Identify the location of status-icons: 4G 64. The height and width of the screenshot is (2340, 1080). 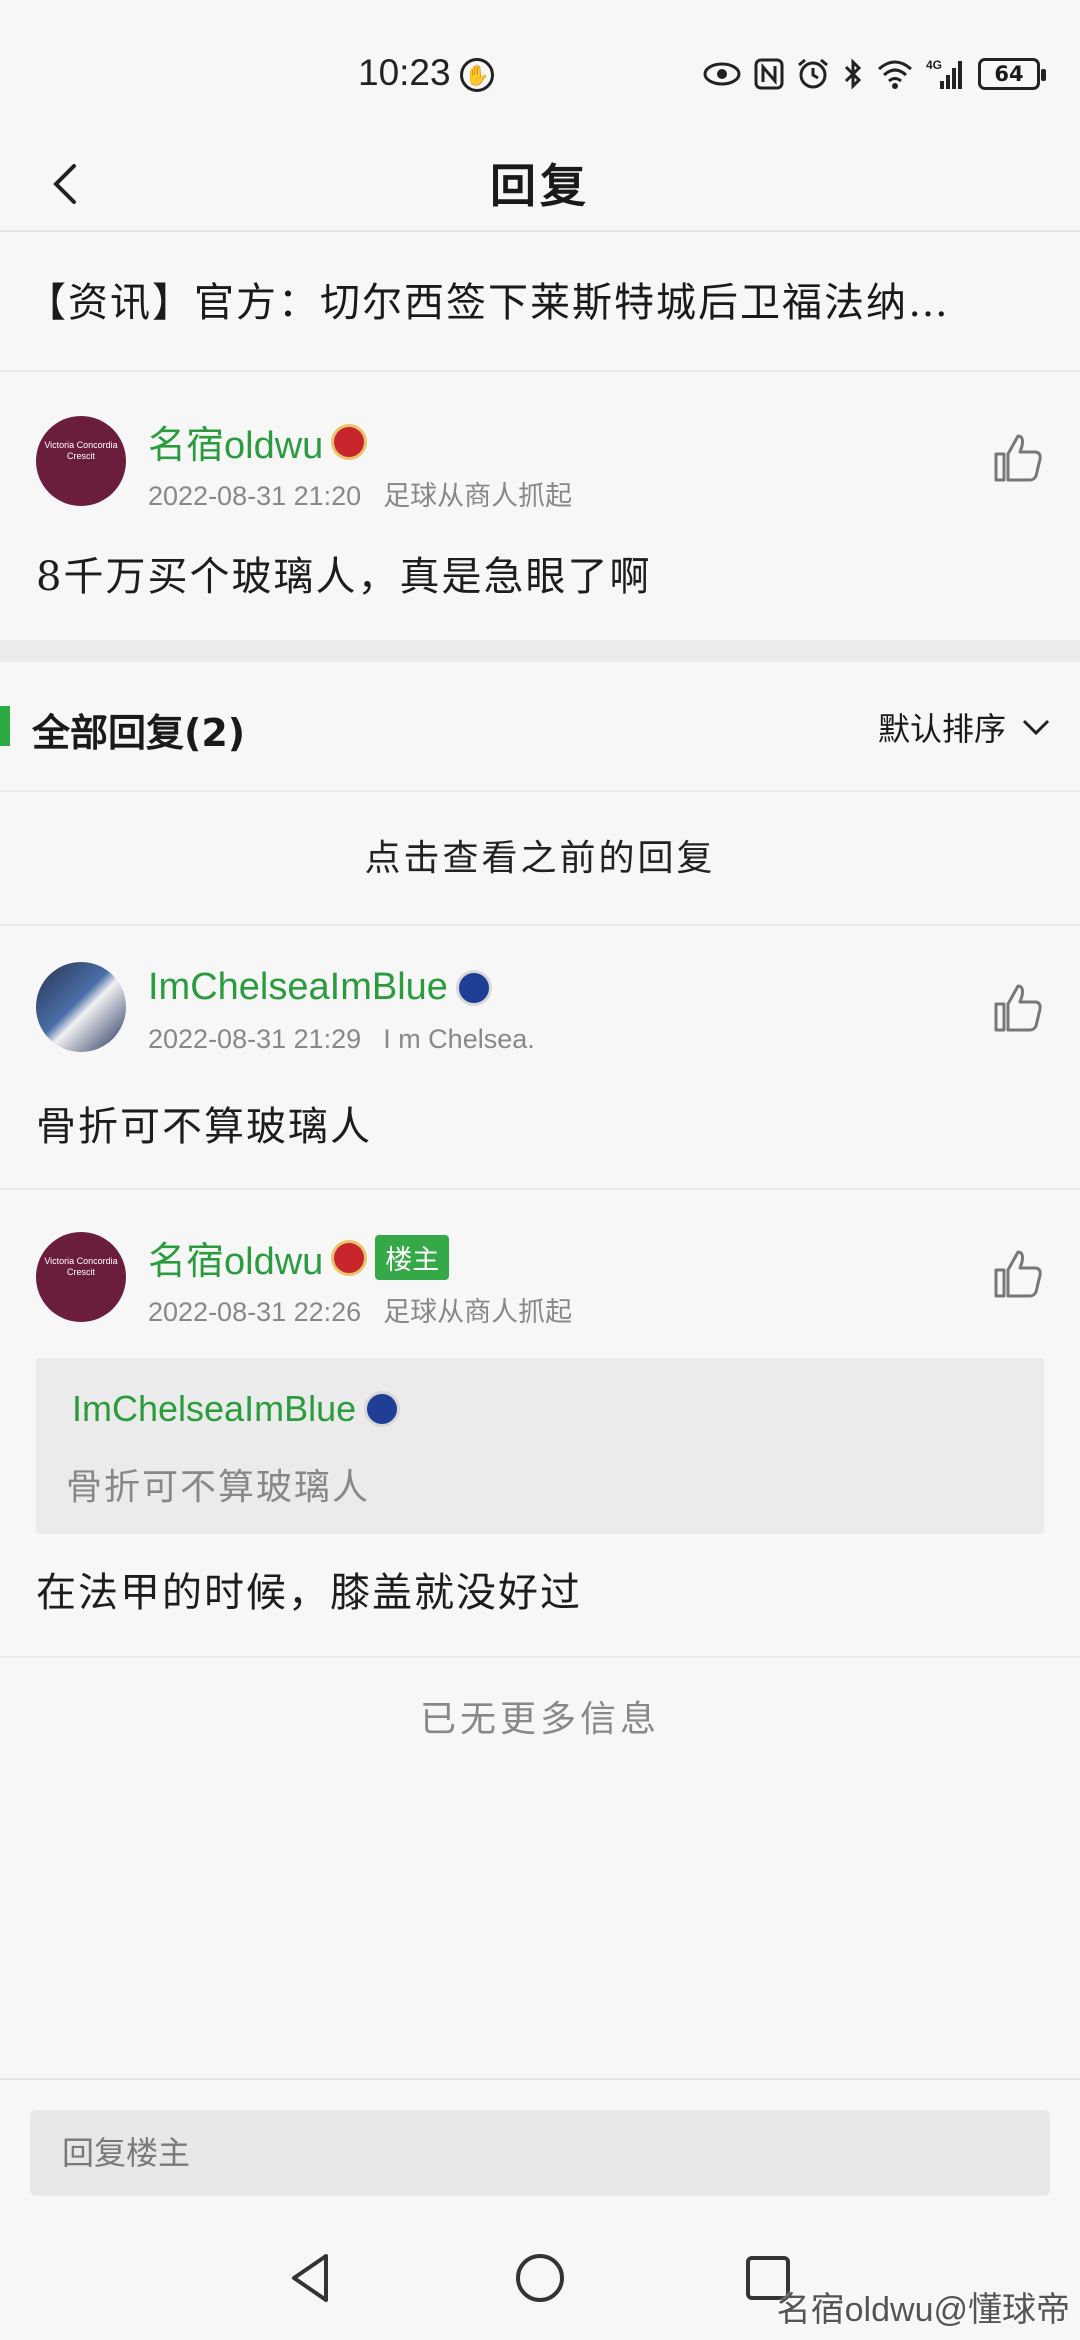
(874, 74).